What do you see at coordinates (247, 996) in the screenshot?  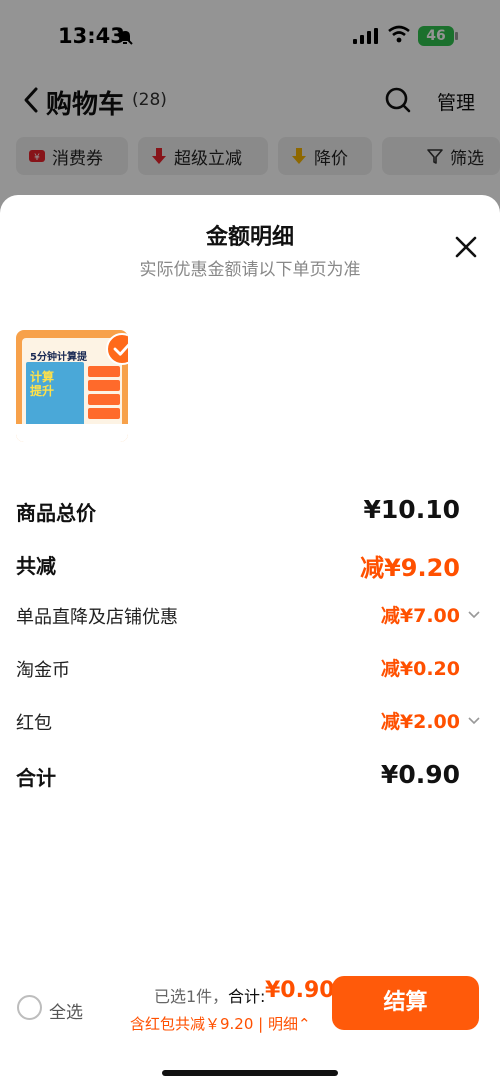 I see `total-label: 合计:` at bounding box center [247, 996].